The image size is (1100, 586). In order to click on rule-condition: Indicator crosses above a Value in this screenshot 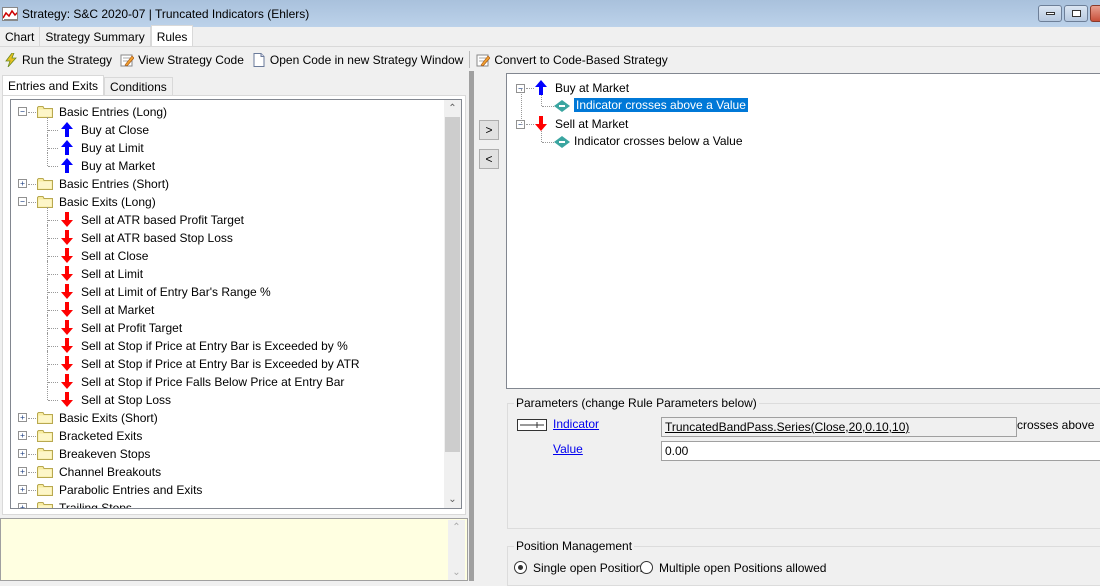, I will do `click(661, 105)`.